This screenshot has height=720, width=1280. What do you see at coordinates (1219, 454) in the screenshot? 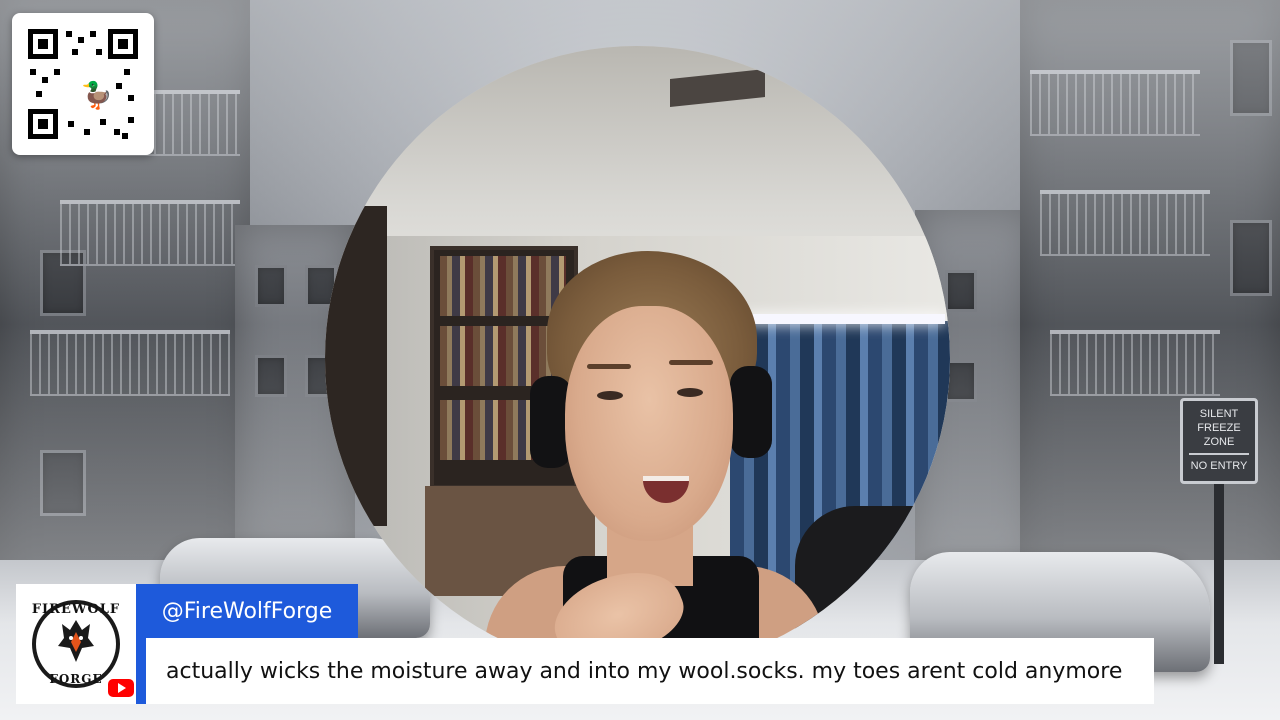
I see `sign-divider` at bounding box center [1219, 454].